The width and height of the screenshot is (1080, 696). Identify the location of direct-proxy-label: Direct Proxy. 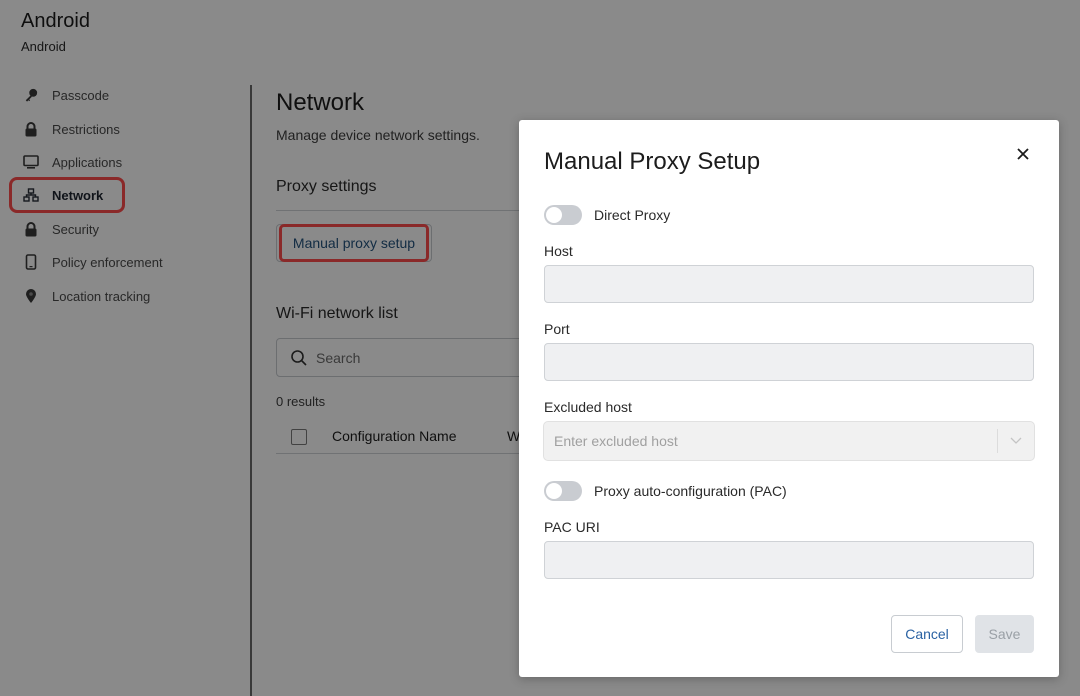
(632, 215).